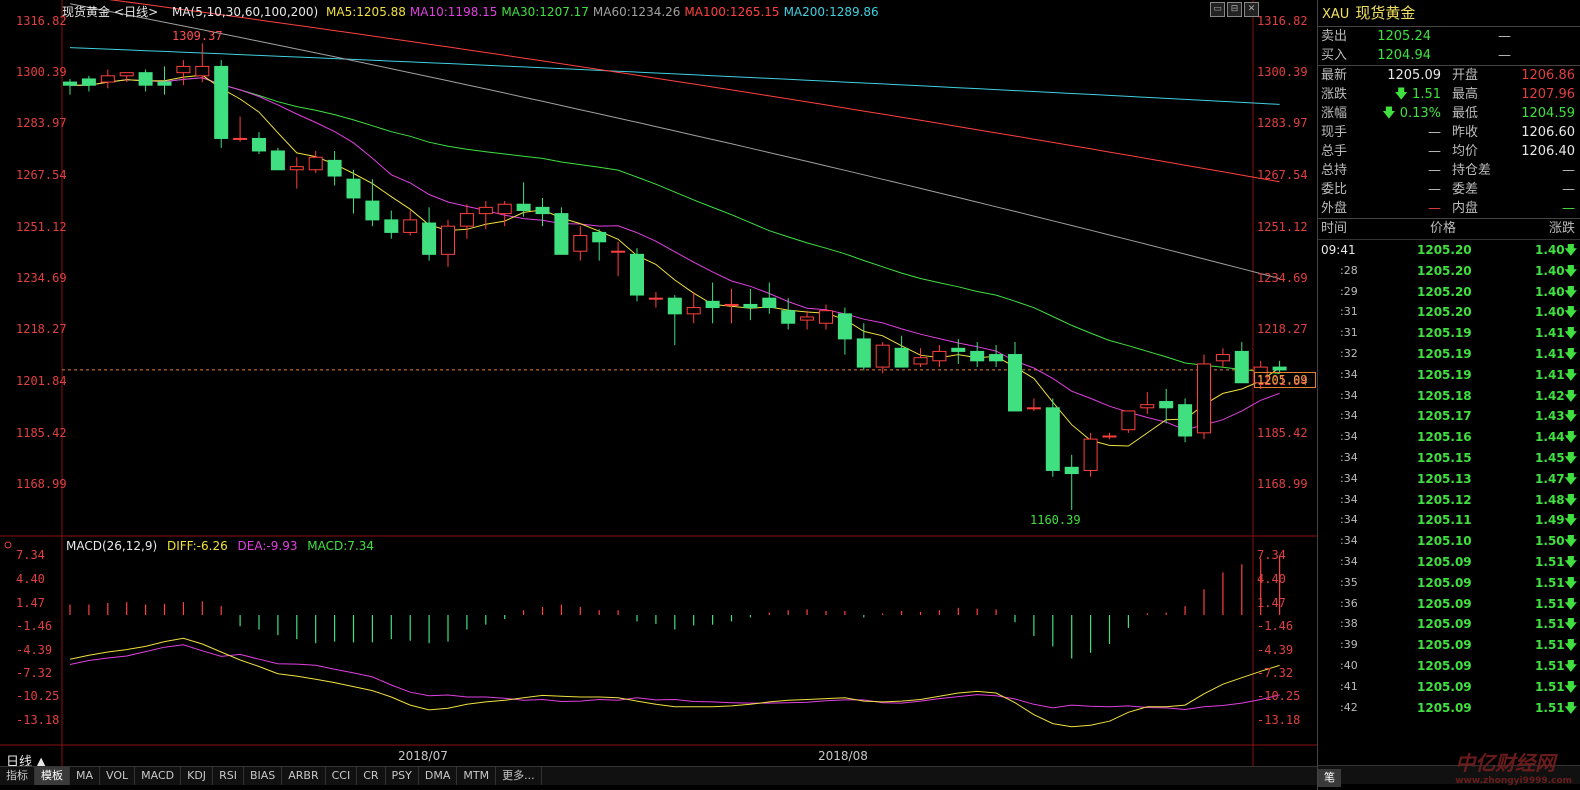  I want to click on macd-axis-label: -13.18, so click(1279, 720).